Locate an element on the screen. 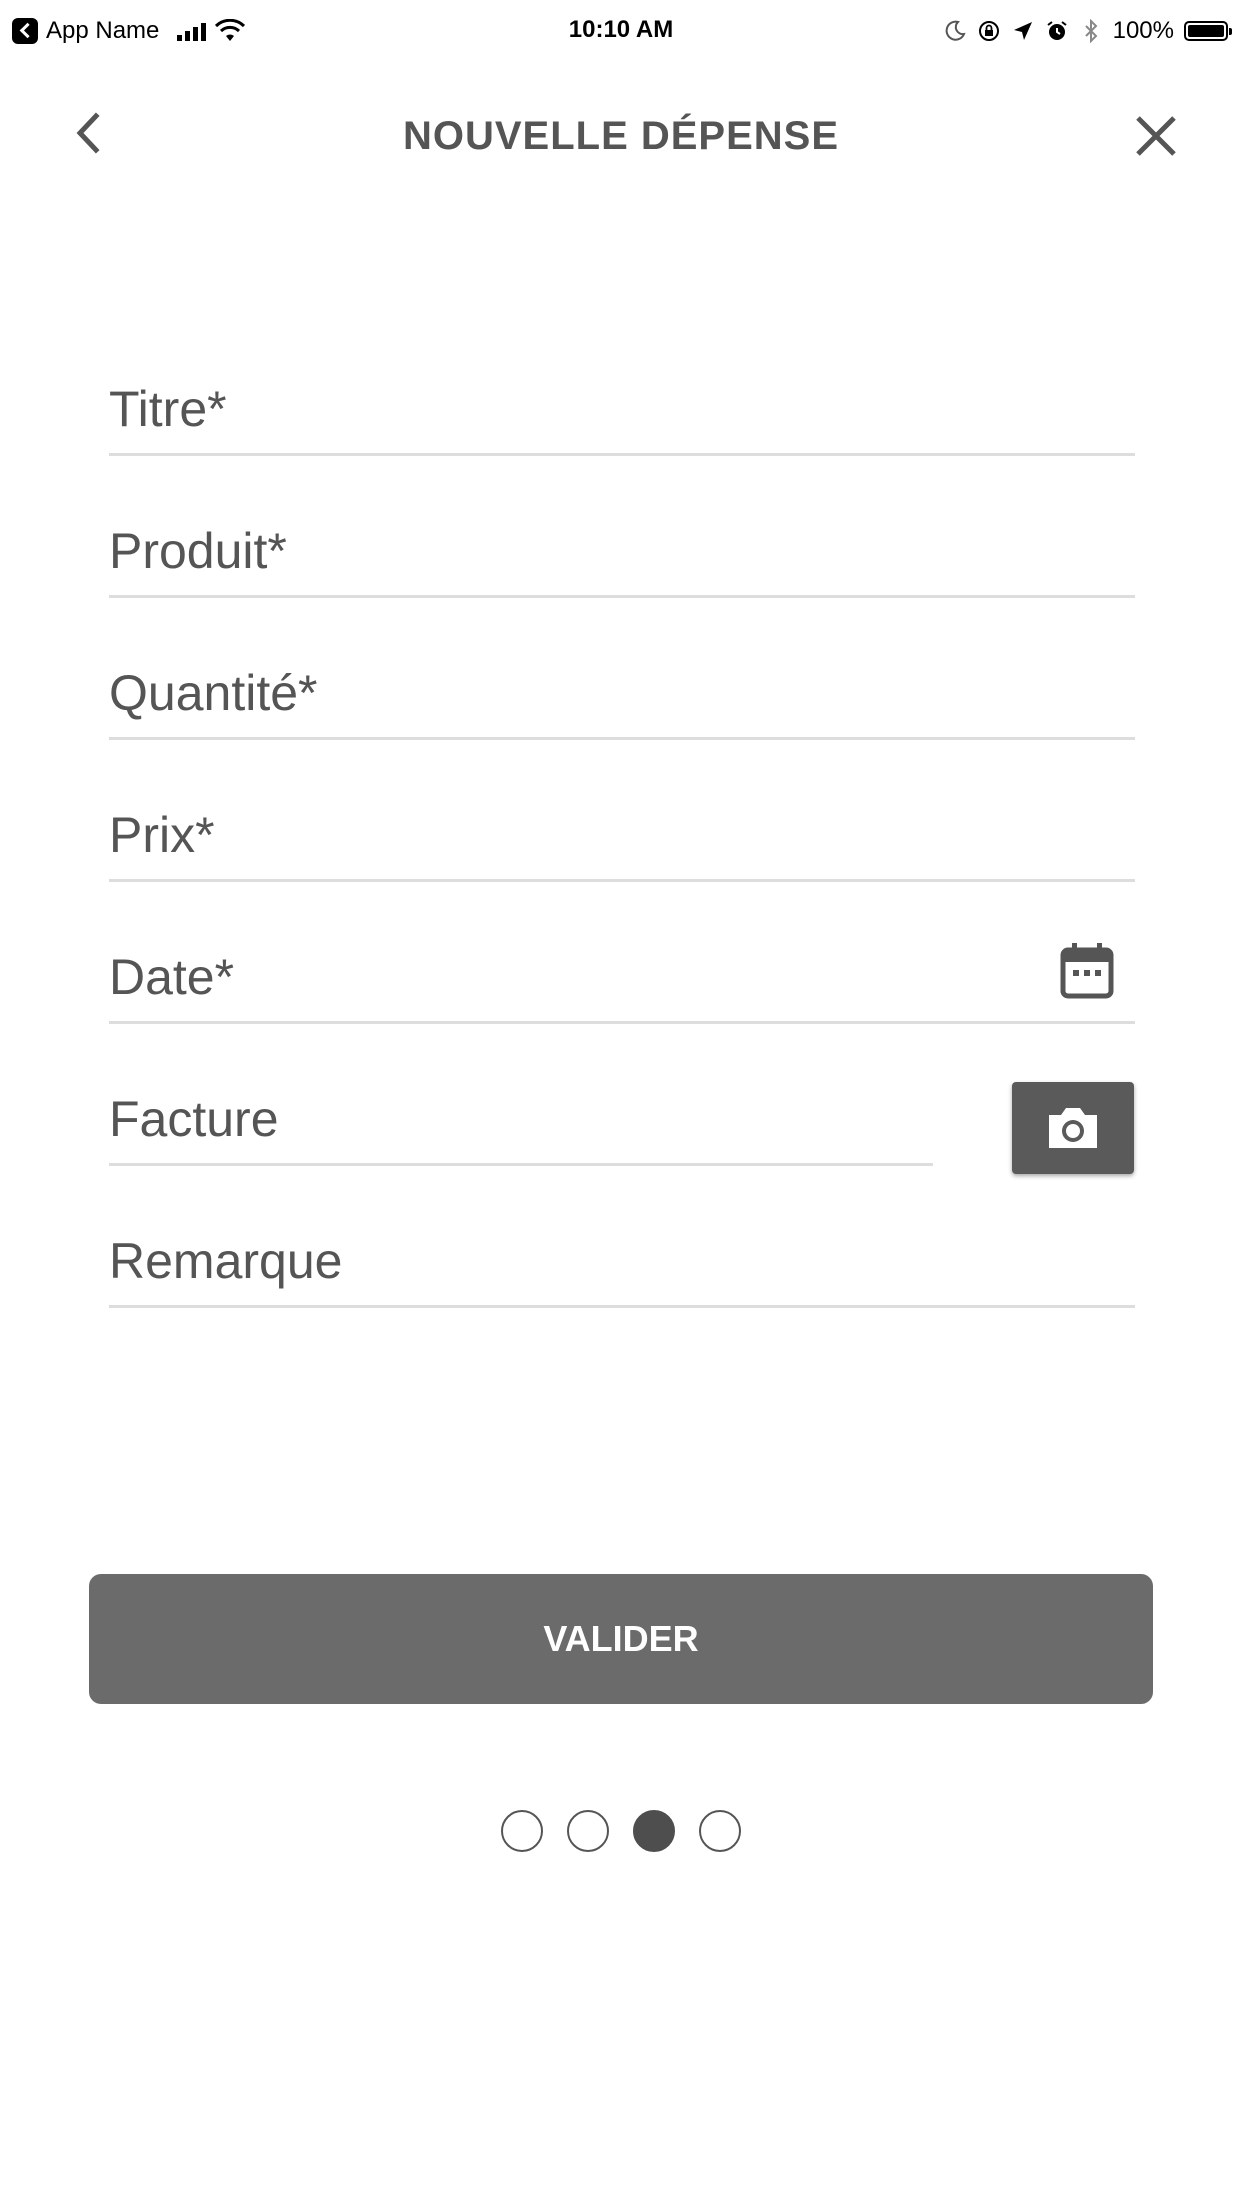  page-indicator is located at coordinates (621, 1831).